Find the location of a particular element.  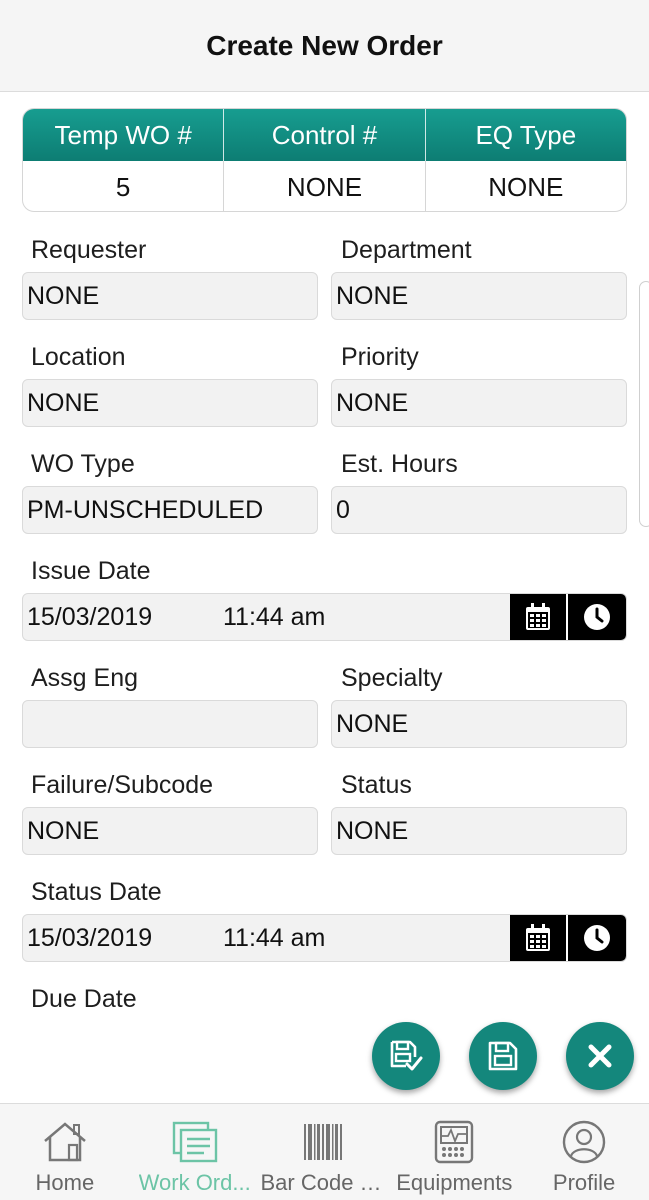

status-label: Status is located at coordinates (376, 785).